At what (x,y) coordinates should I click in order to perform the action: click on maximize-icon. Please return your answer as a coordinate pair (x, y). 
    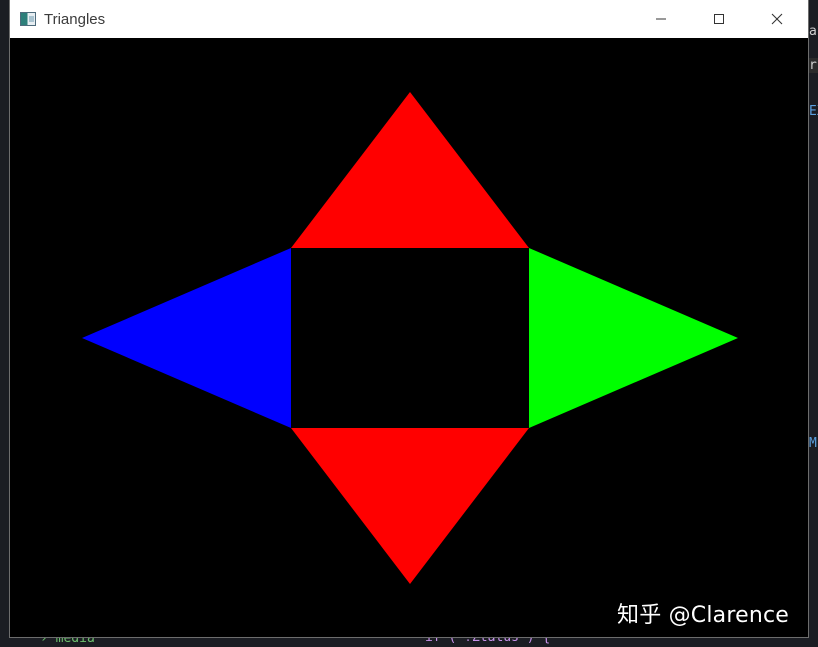
    Looking at the image, I should click on (719, 19).